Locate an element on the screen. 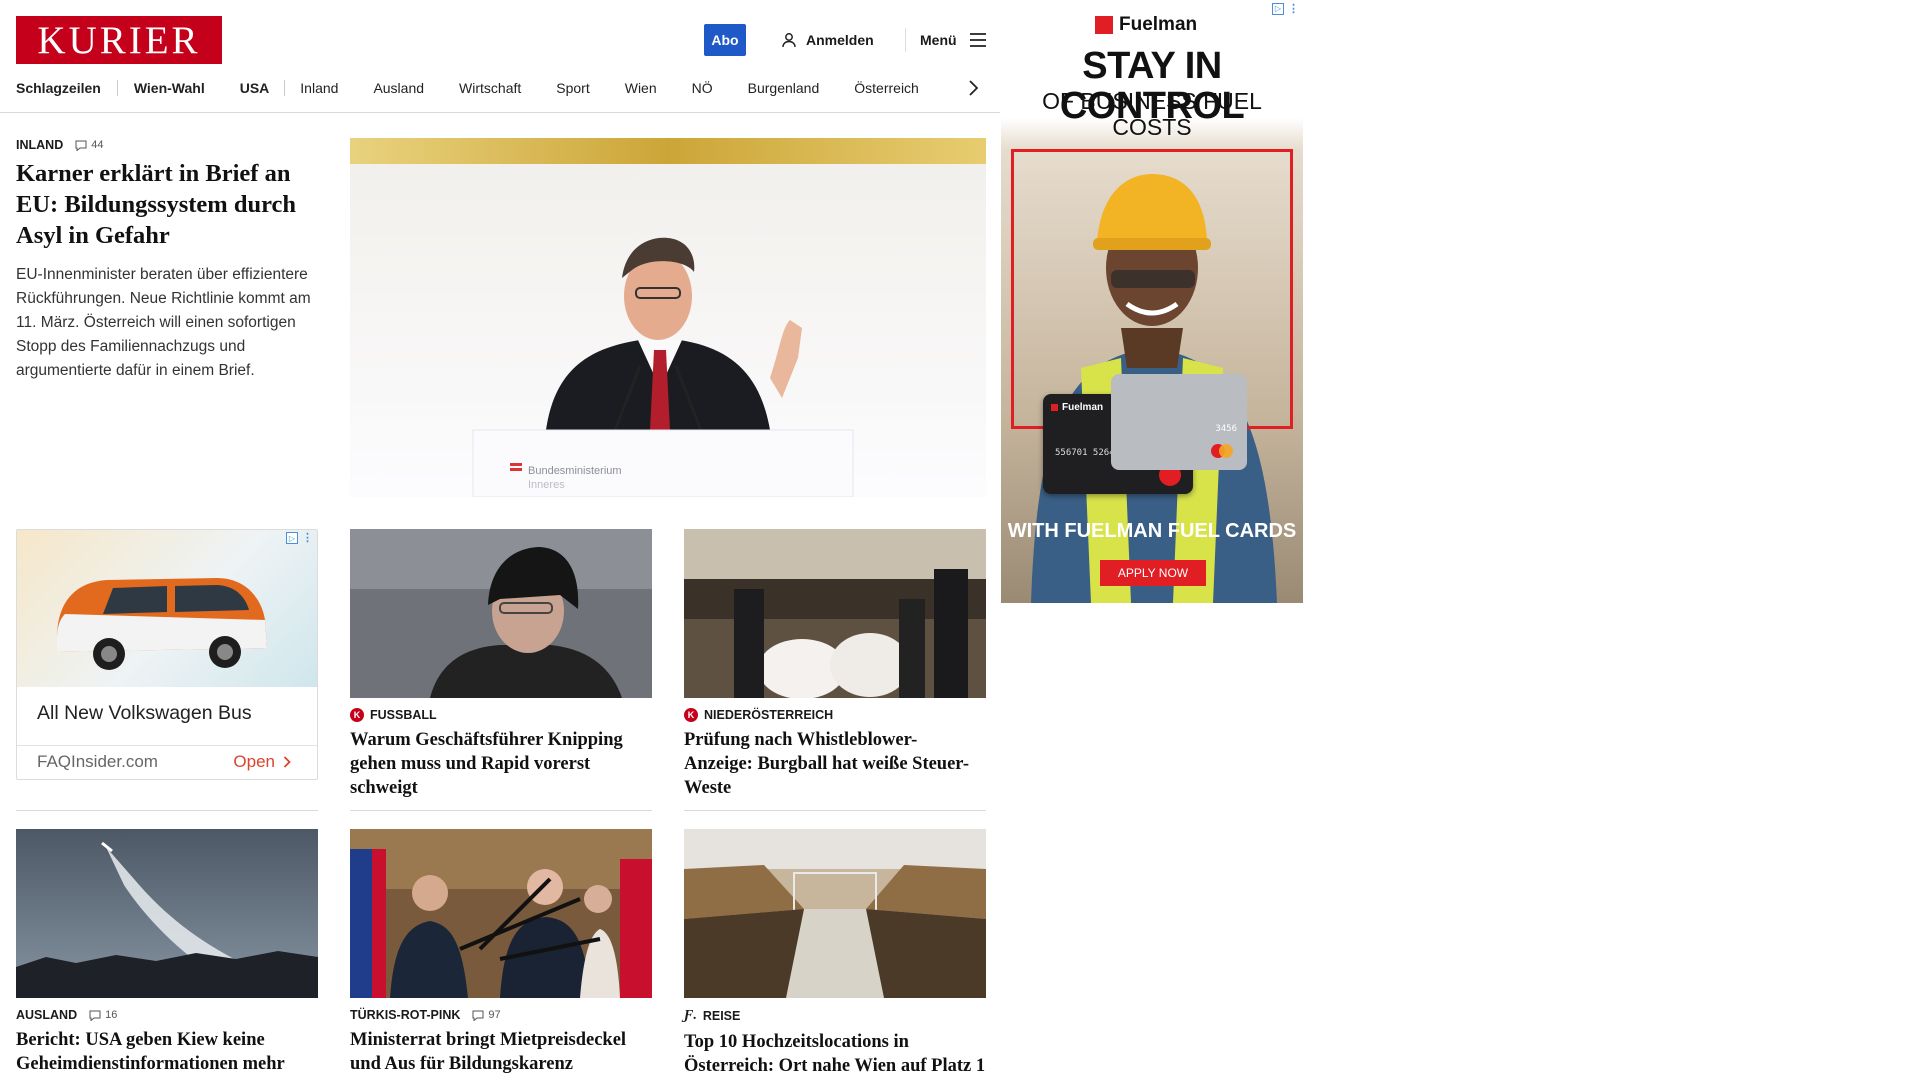  native-ad-domain: FAQInsider.com is located at coordinates (97, 761).